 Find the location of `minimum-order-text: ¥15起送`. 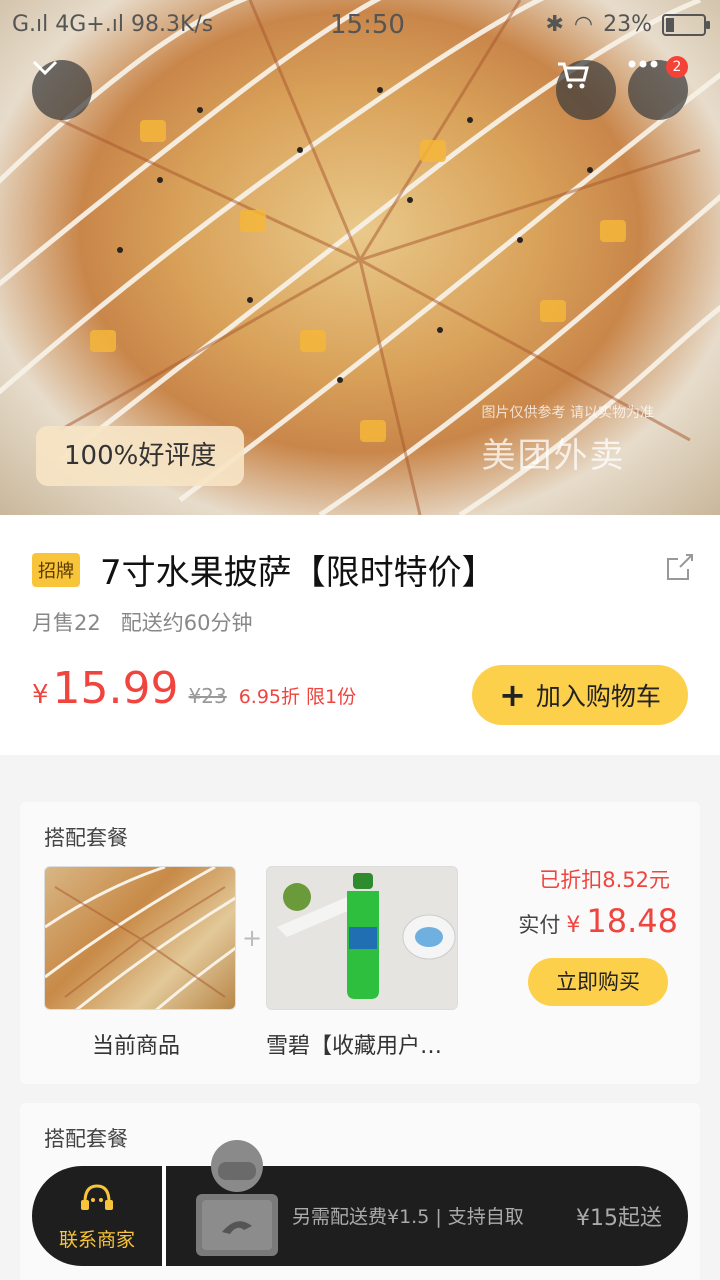

minimum-order-text: ¥15起送 is located at coordinates (619, 1218).